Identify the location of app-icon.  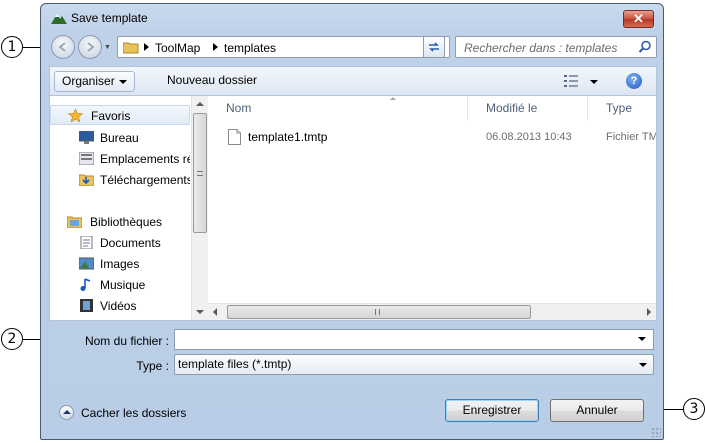
(59, 19).